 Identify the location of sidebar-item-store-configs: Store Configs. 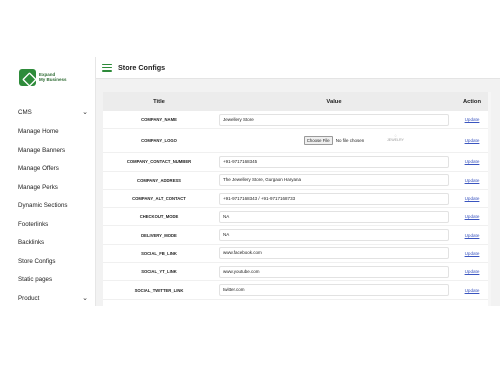
(48, 262).